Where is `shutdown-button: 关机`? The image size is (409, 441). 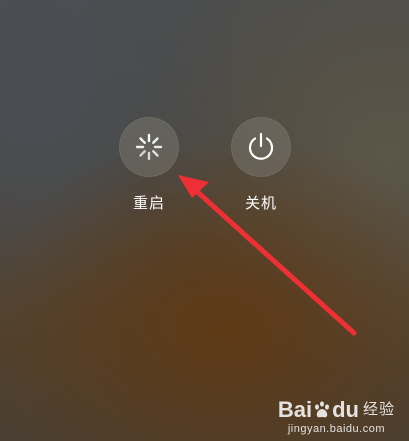
shutdown-button: 关机 is located at coordinates (261, 165).